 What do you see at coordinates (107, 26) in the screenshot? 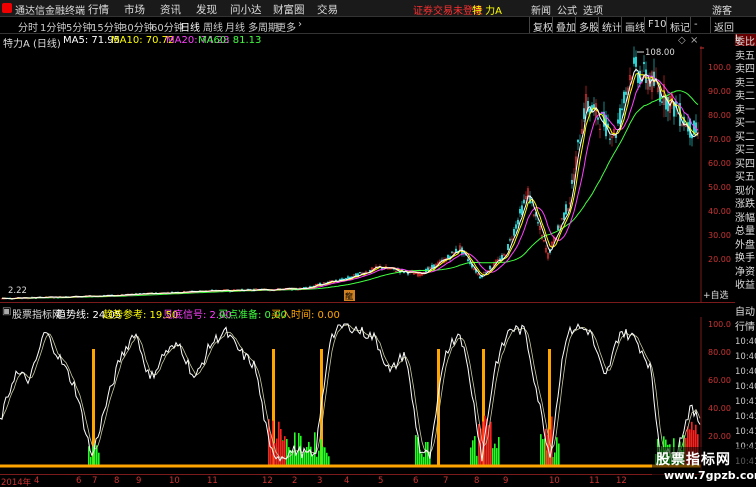
I see `tab-15min: 15分钟` at bounding box center [107, 26].